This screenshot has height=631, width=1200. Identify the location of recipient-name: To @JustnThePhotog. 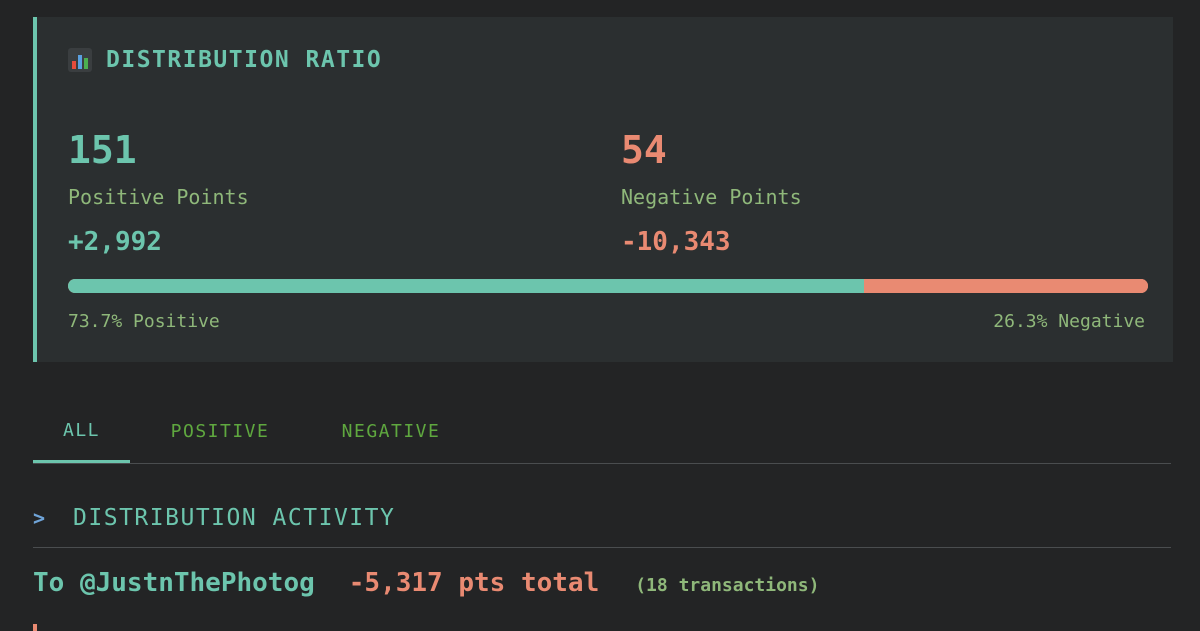
(174, 583).